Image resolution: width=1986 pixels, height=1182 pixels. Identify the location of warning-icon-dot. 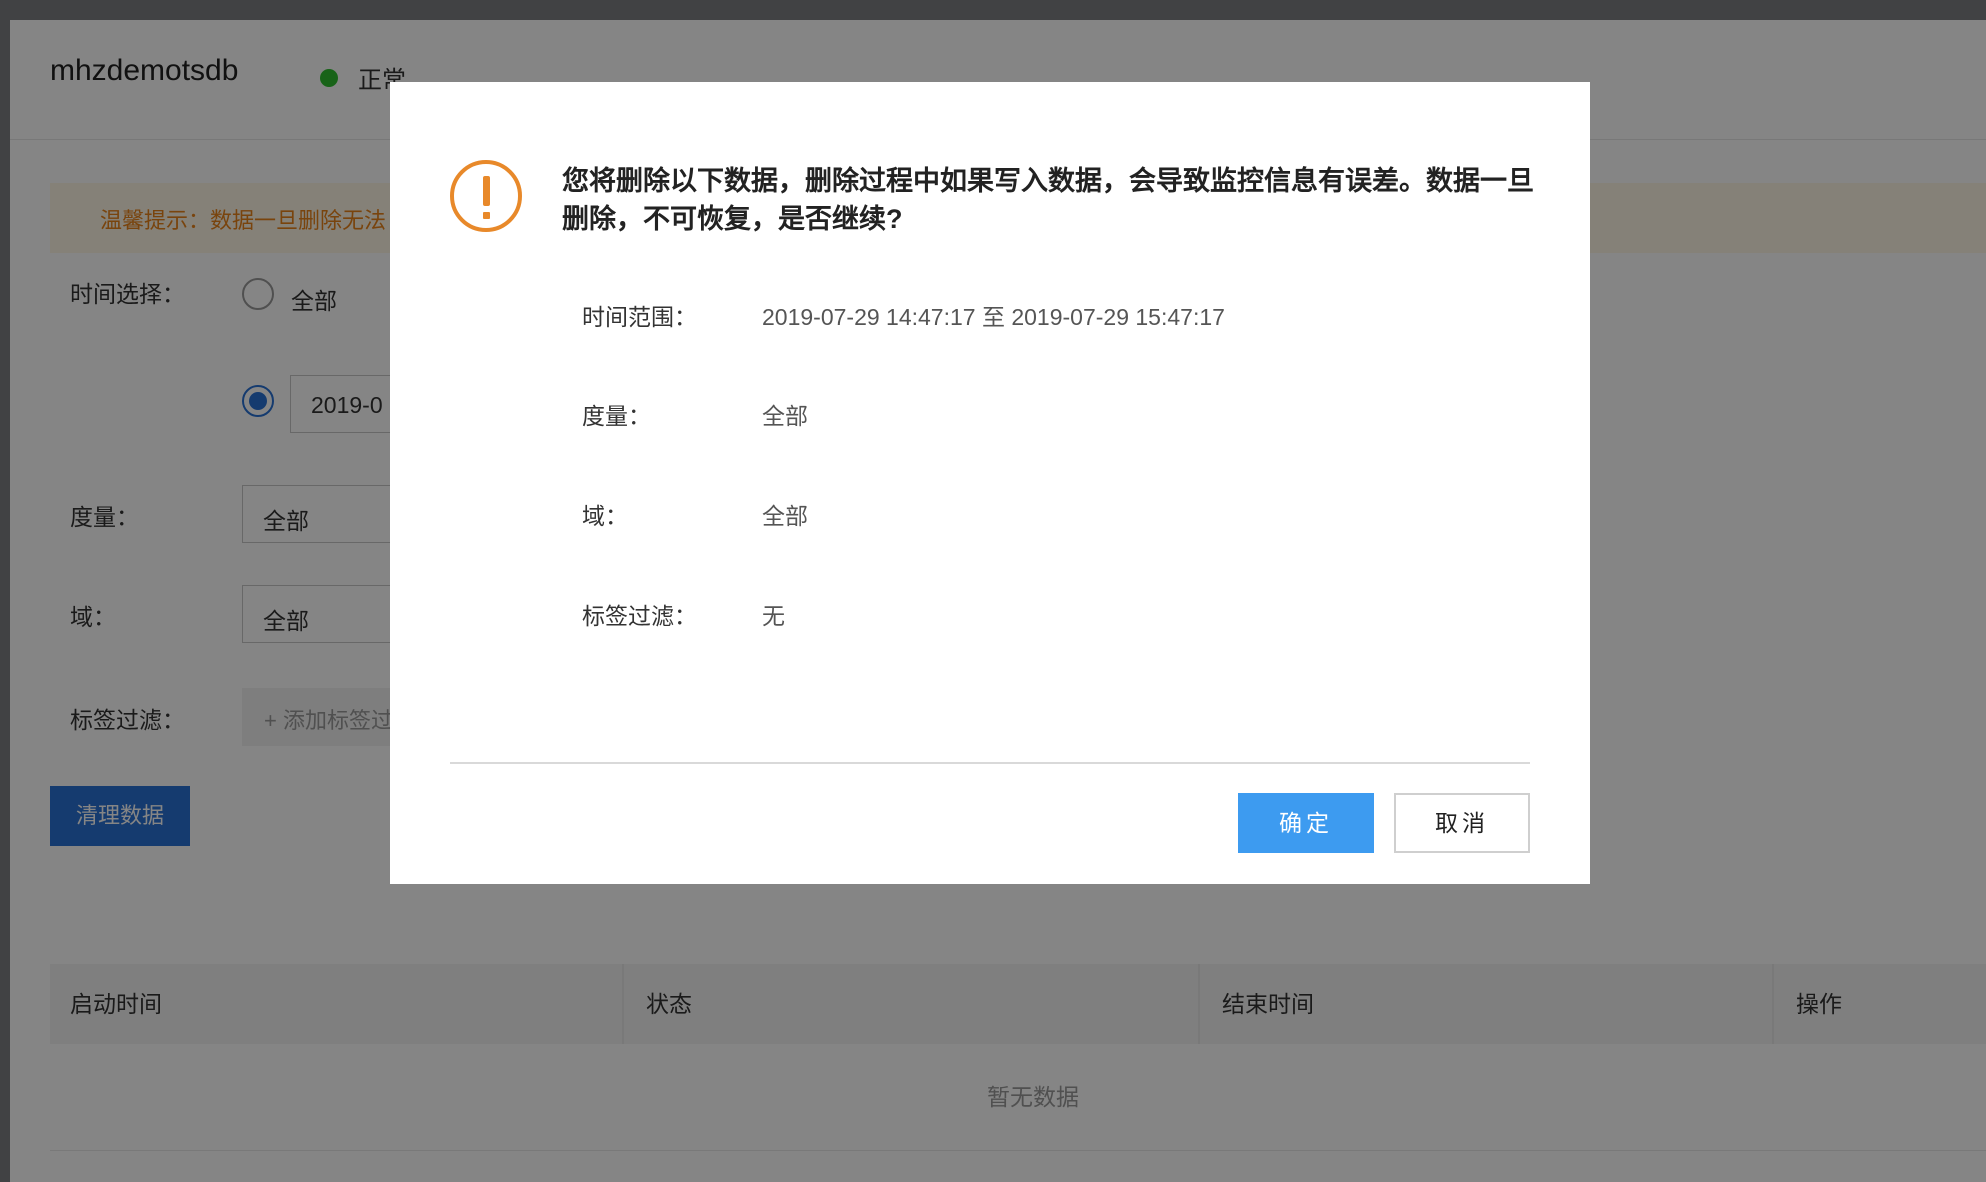
(486, 215).